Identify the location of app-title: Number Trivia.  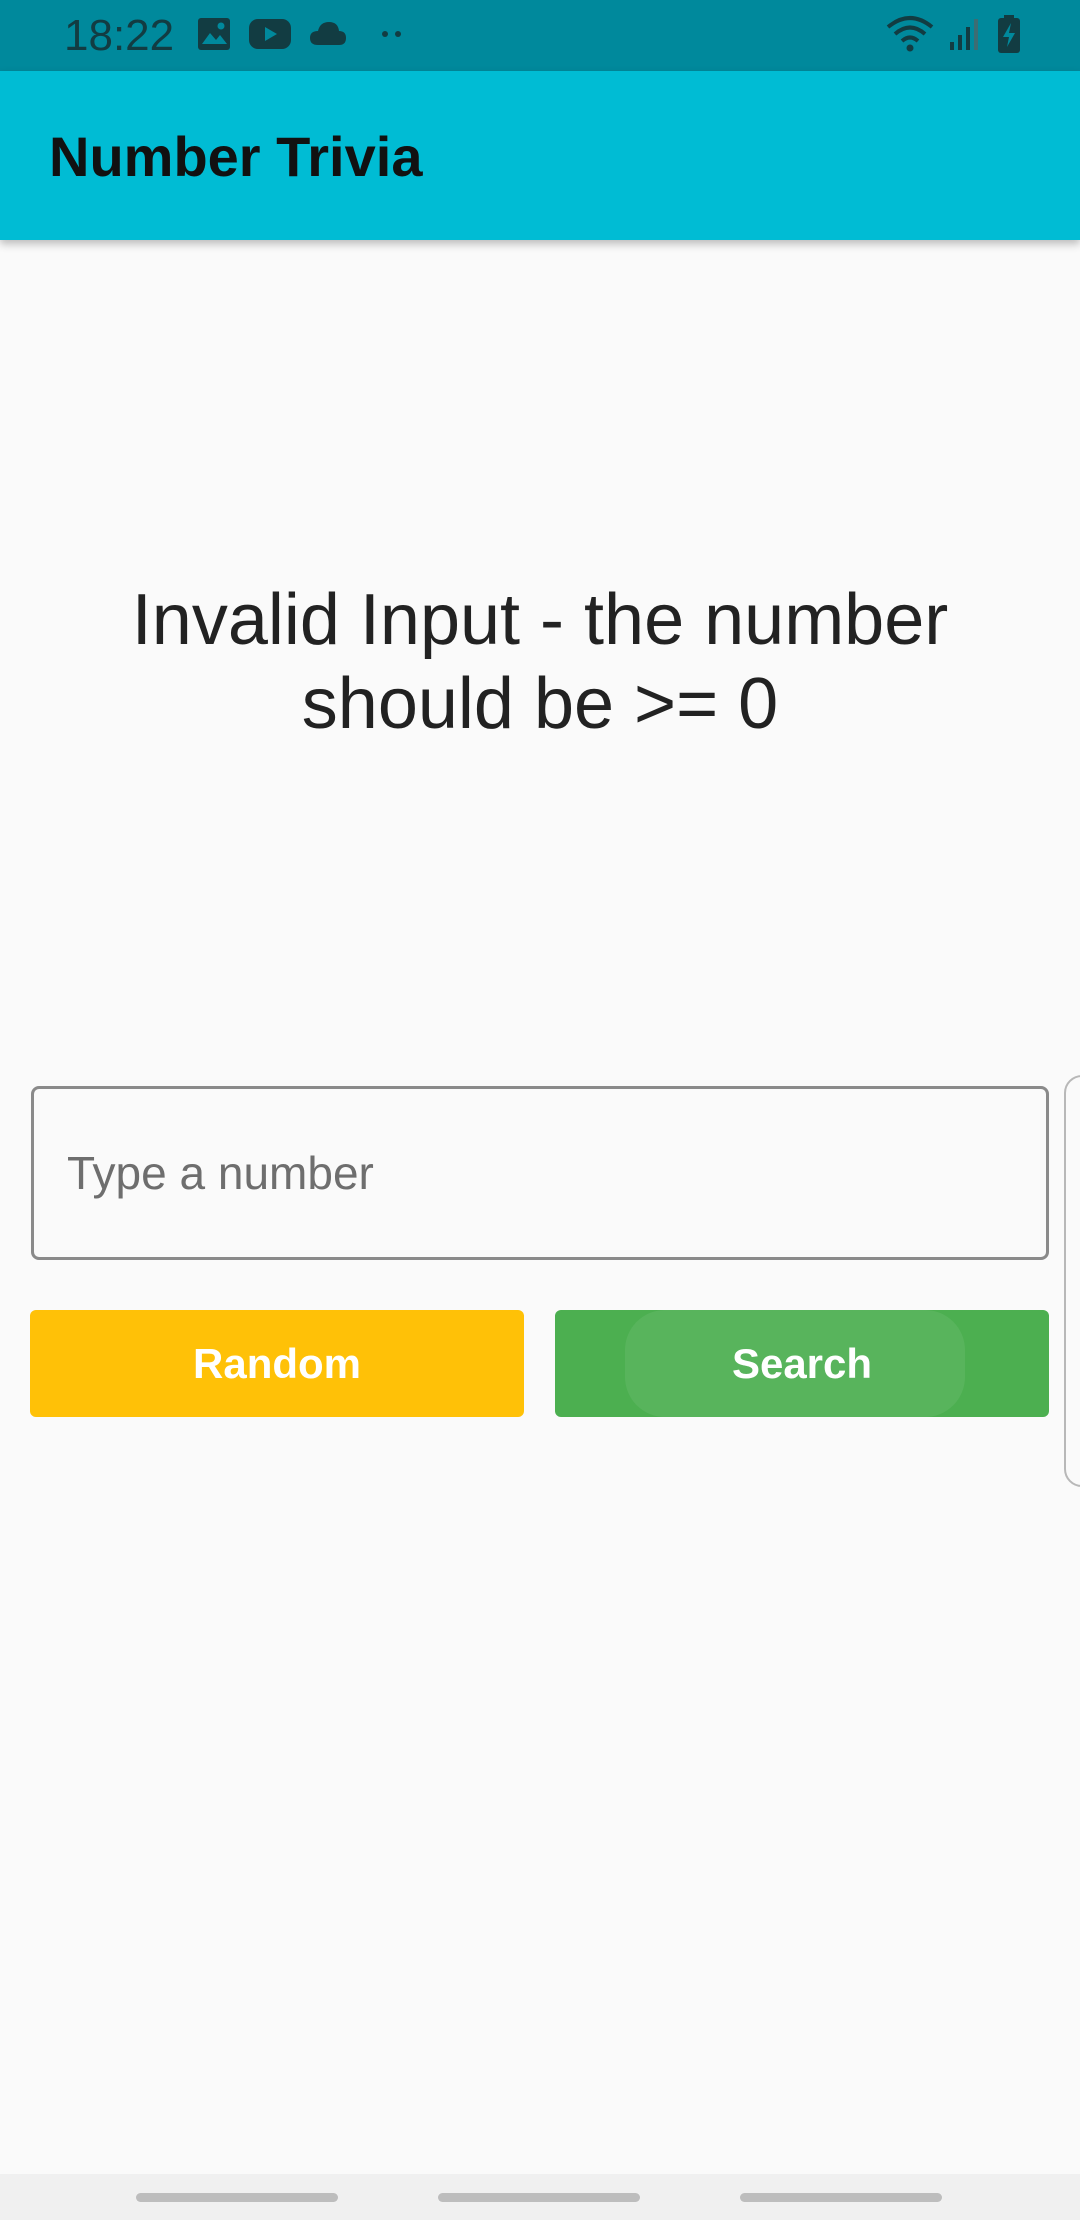
(236, 156).